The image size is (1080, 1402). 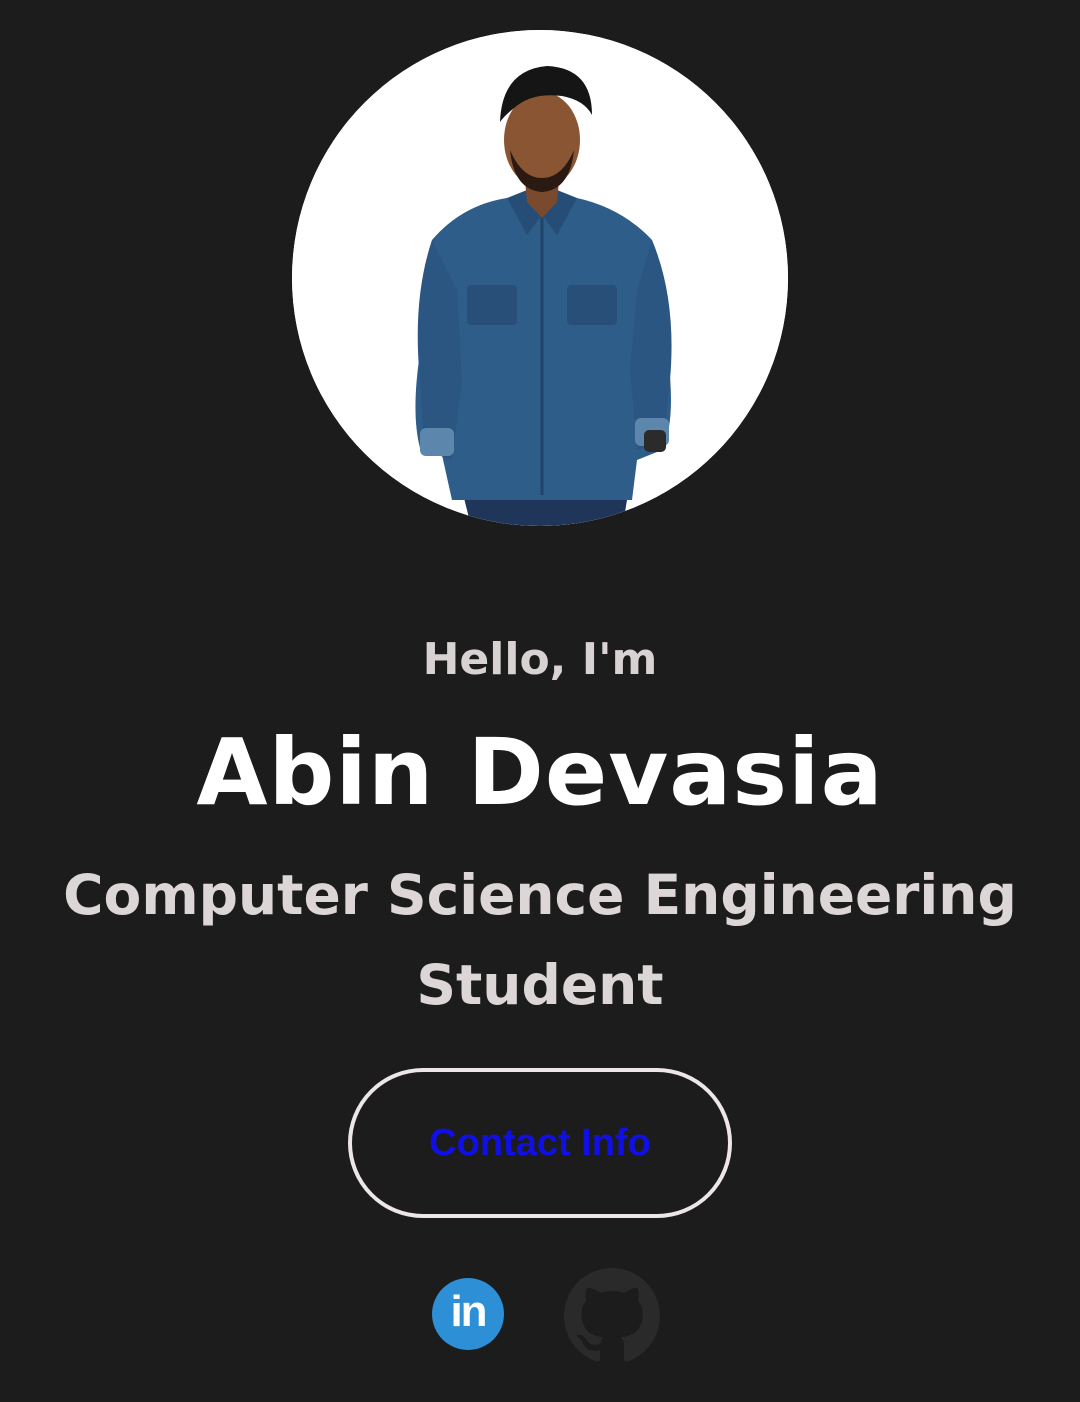 I want to click on linkedin-icon-text: in, so click(x=468, y=1311).